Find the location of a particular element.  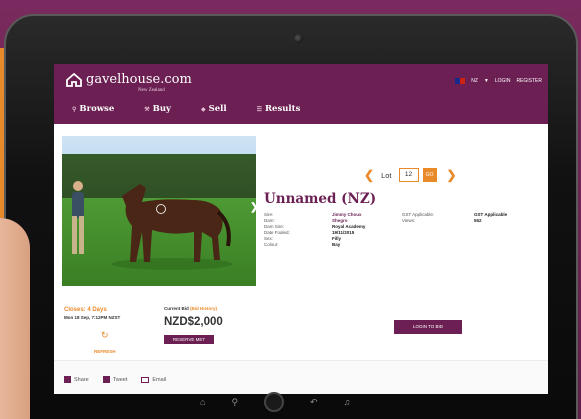

nav-results: ☰ Results is located at coordinates (279, 109).